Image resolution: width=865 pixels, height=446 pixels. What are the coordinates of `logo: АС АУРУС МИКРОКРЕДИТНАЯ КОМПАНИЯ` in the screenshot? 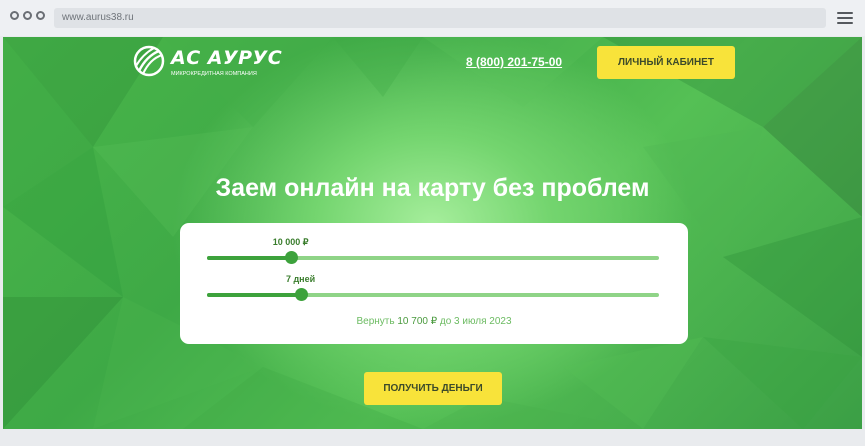 It's located at (207, 63).